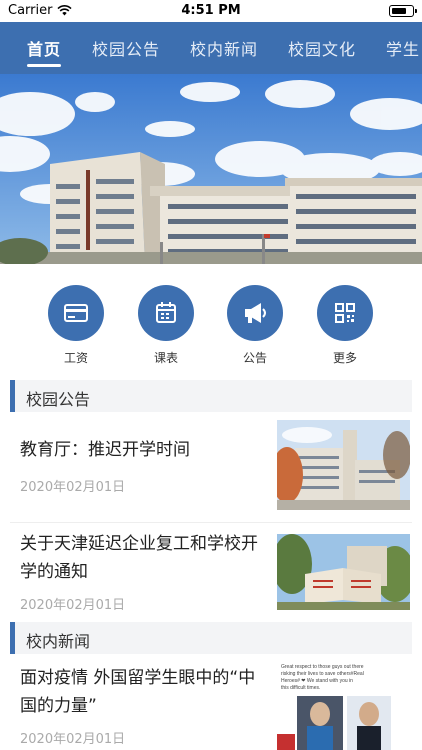  Describe the element at coordinates (254, 358) in the screenshot. I see `action-notice-label: 公告` at that location.